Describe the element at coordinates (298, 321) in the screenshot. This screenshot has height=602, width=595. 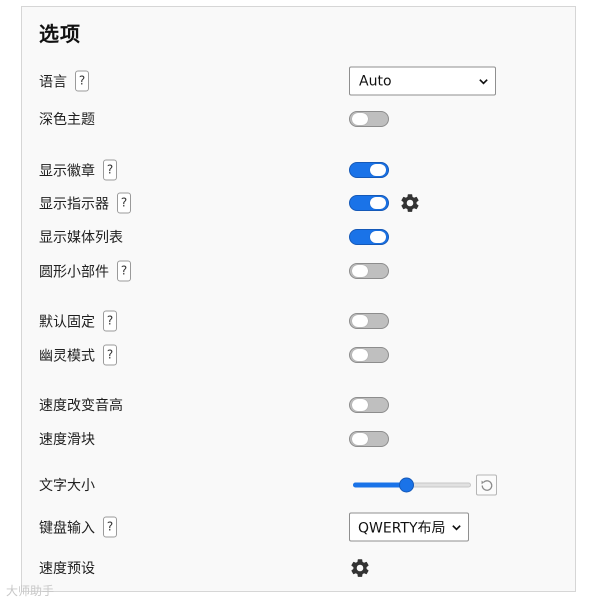
I see `row-default-pinned: 默认固定 ?` at that location.